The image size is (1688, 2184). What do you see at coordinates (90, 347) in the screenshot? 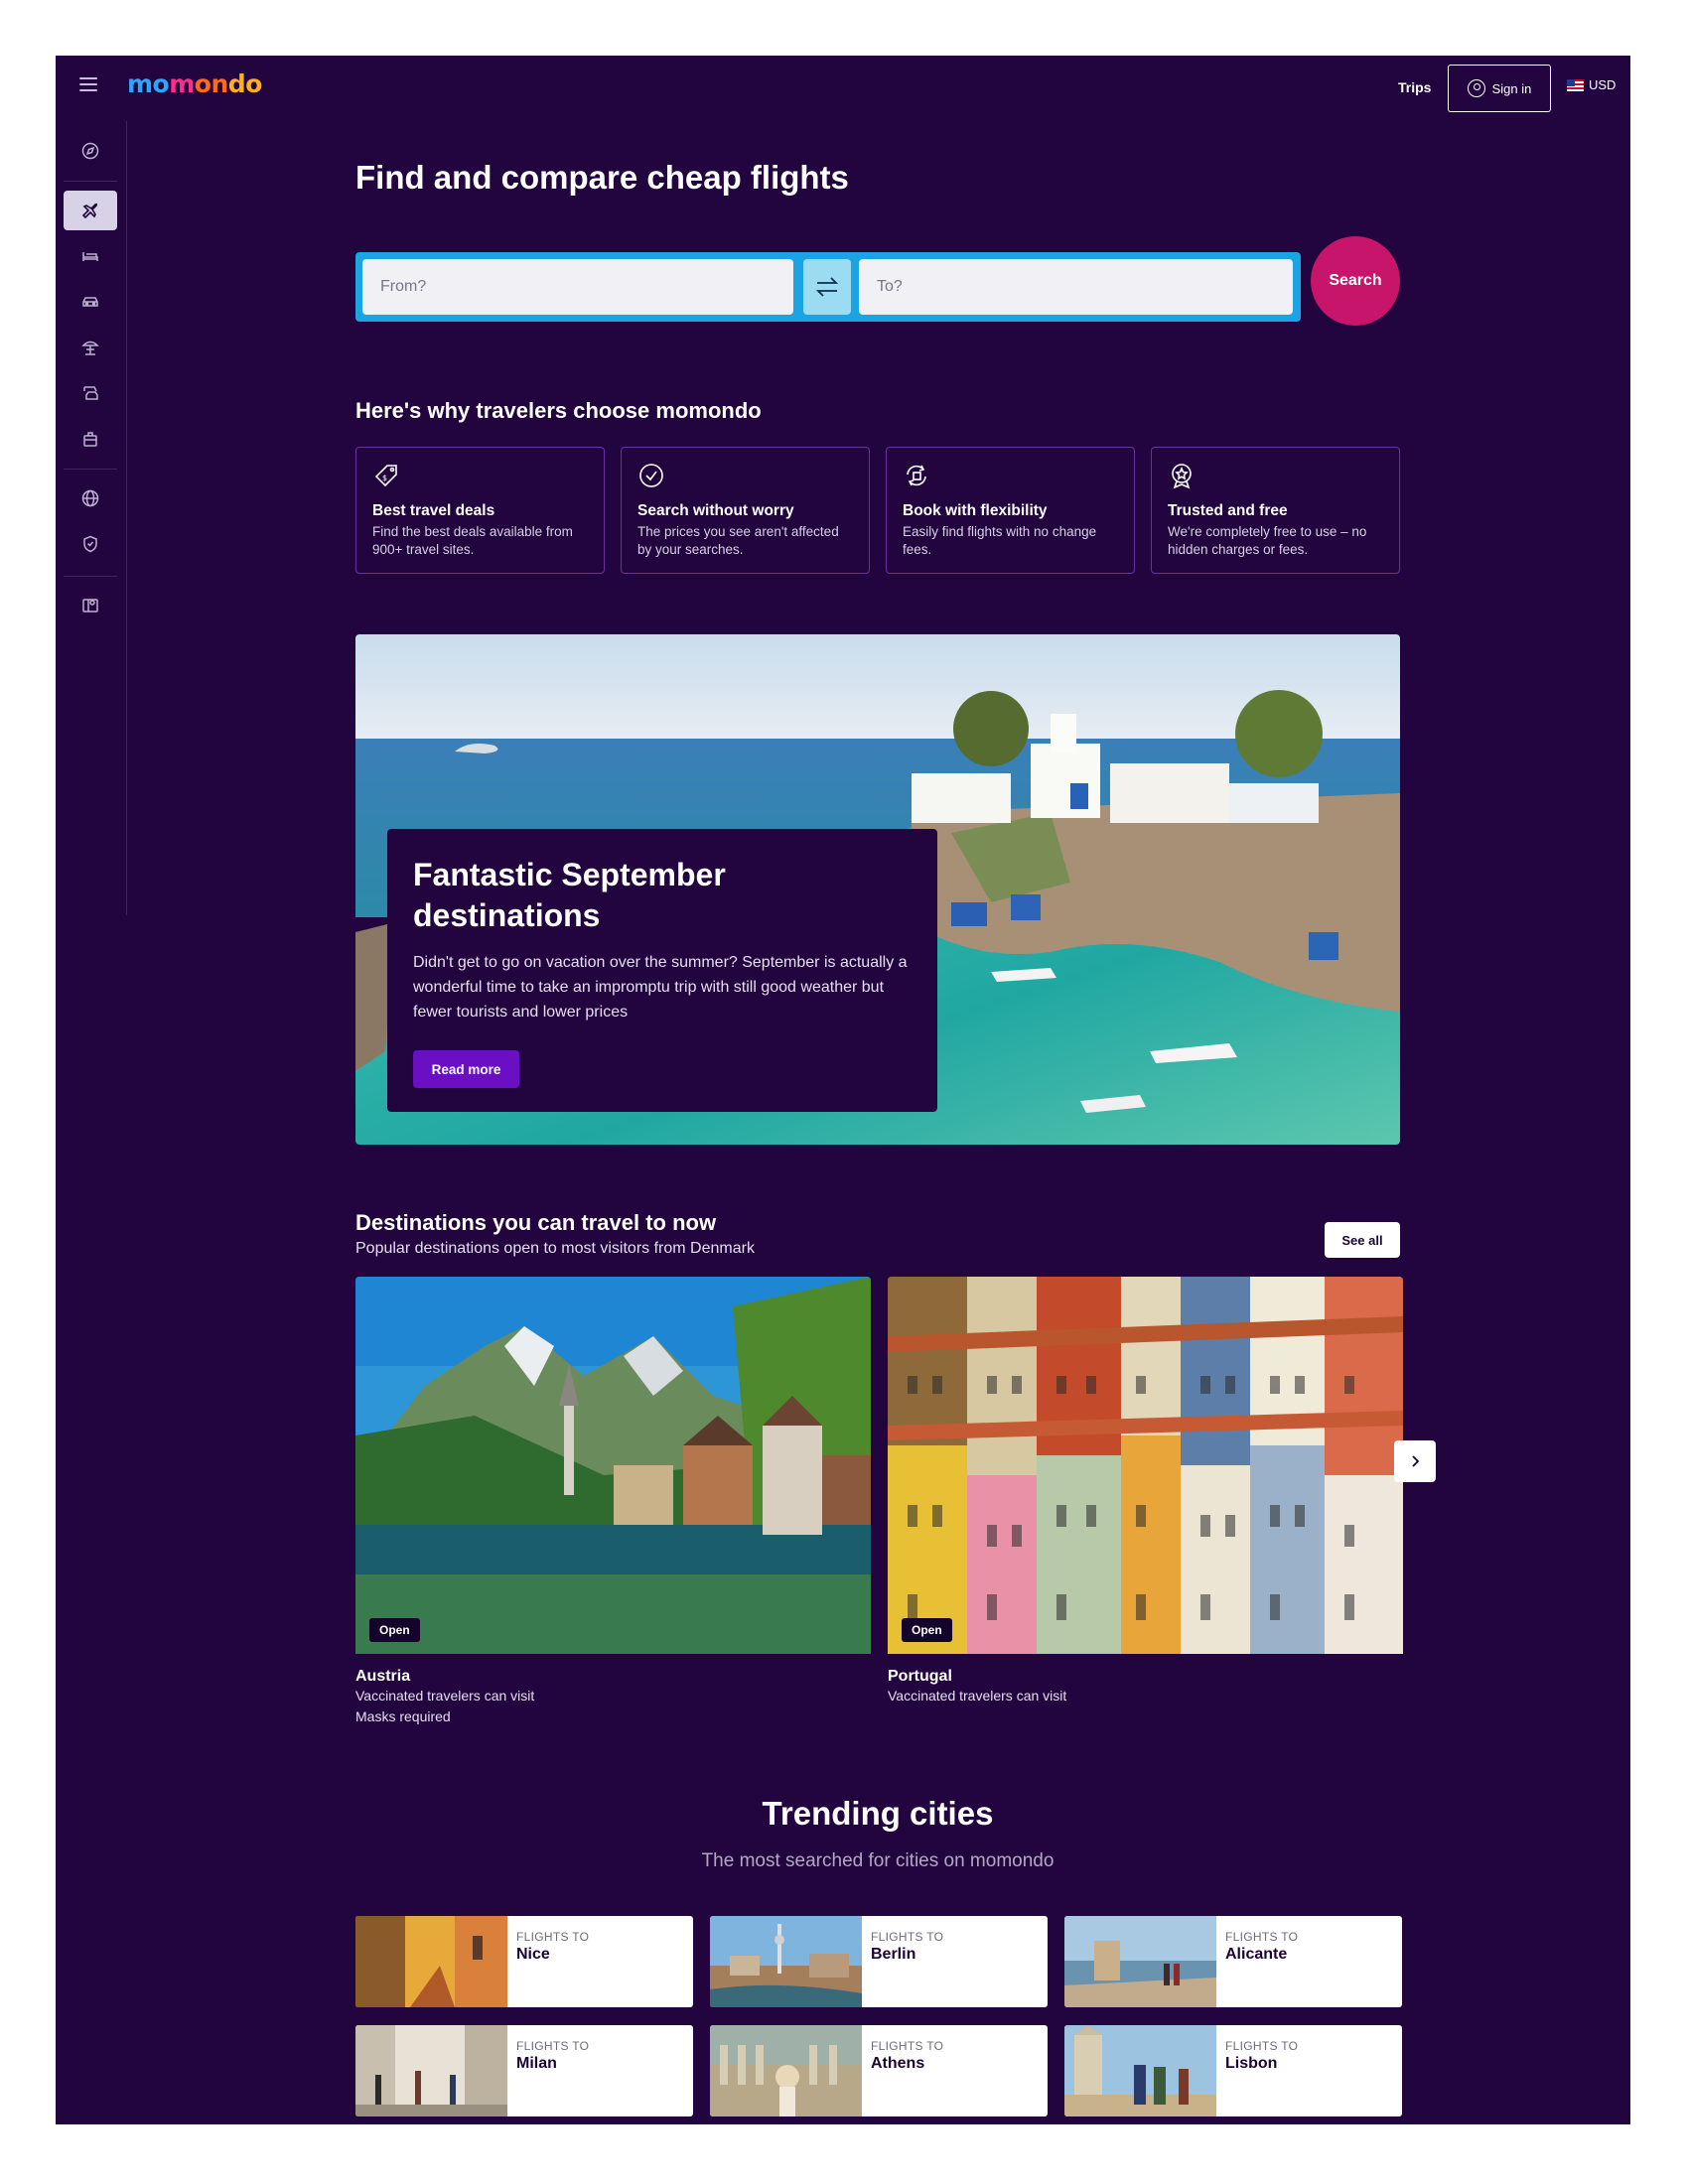
I see `beach-umbrella-icon` at bounding box center [90, 347].